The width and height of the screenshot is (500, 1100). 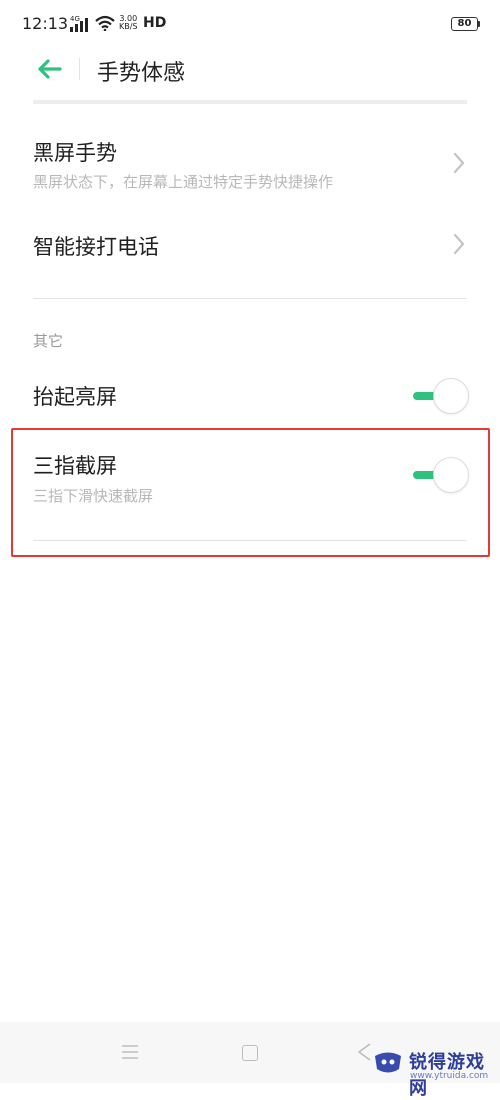 What do you see at coordinates (79, 25) in the screenshot?
I see `signal-icon` at bounding box center [79, 25].